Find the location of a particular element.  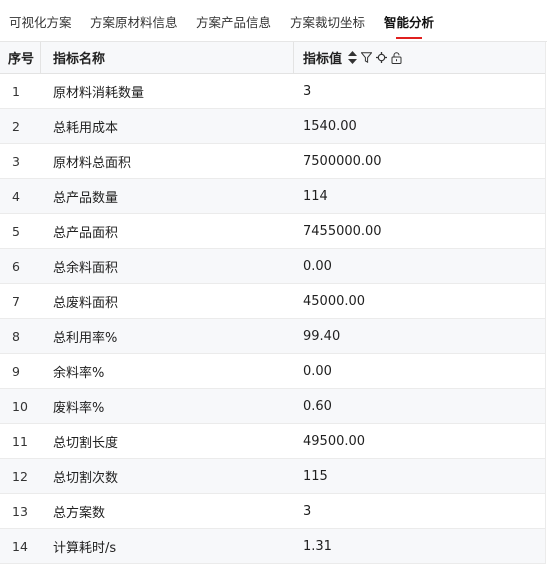

metric-name-cell: 原材料消耗数量 is located at coordinates (99, 93).